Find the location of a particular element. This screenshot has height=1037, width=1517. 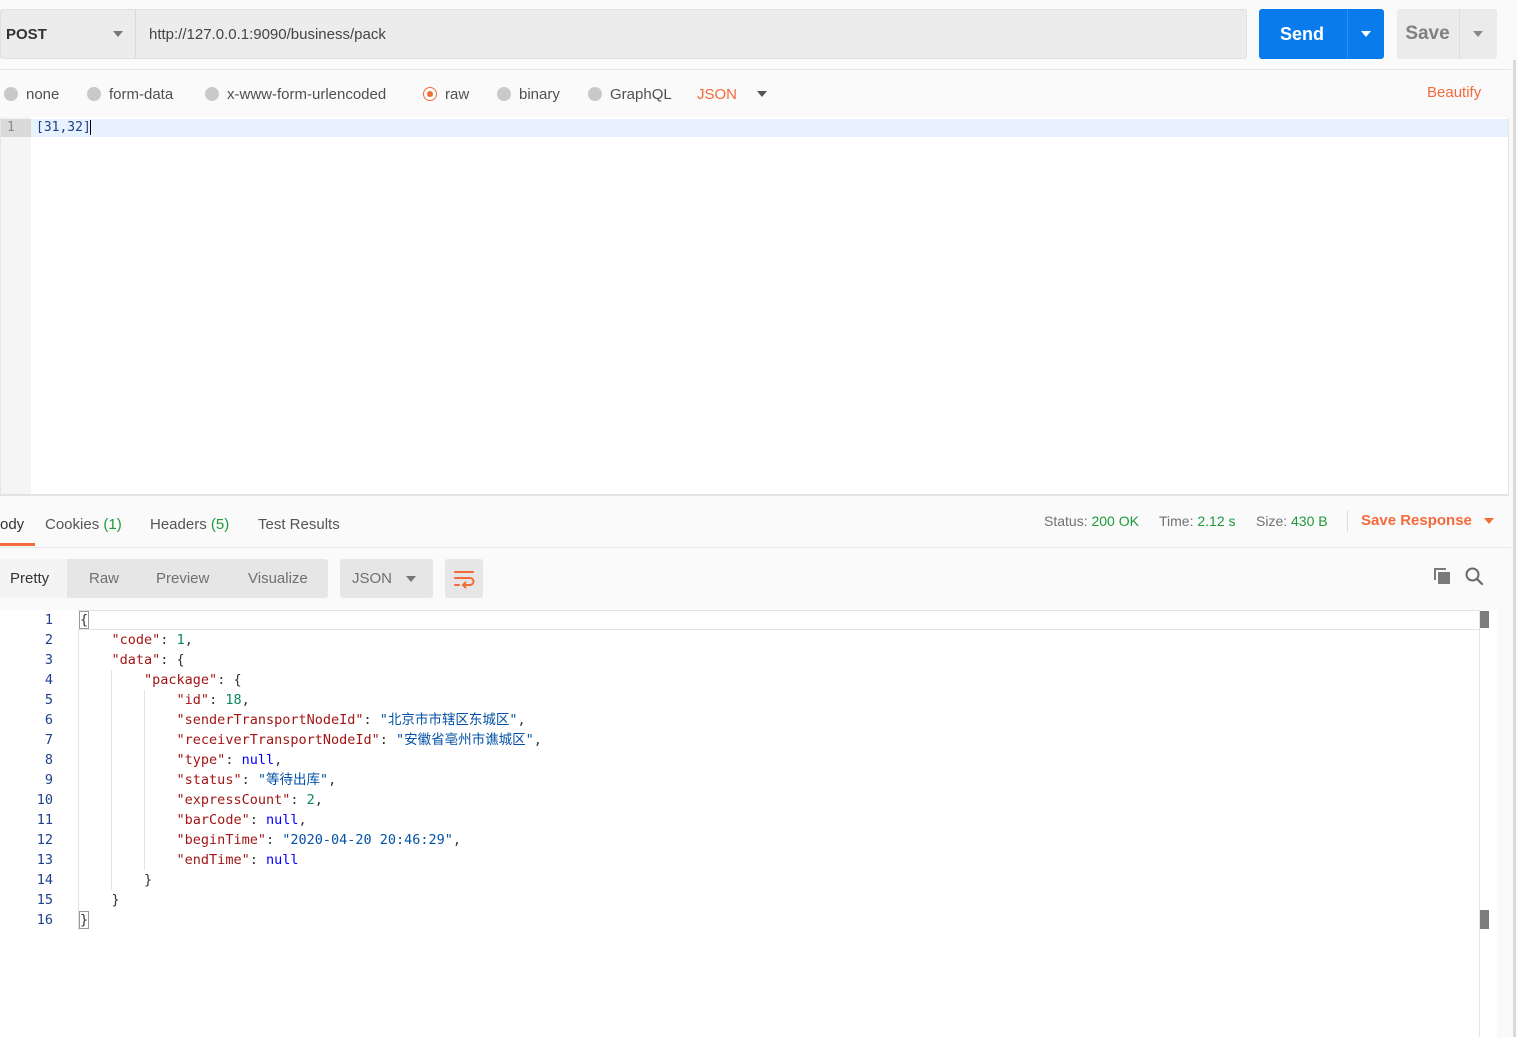

json-key: "beginTime" is located at coordinates (221, 840).